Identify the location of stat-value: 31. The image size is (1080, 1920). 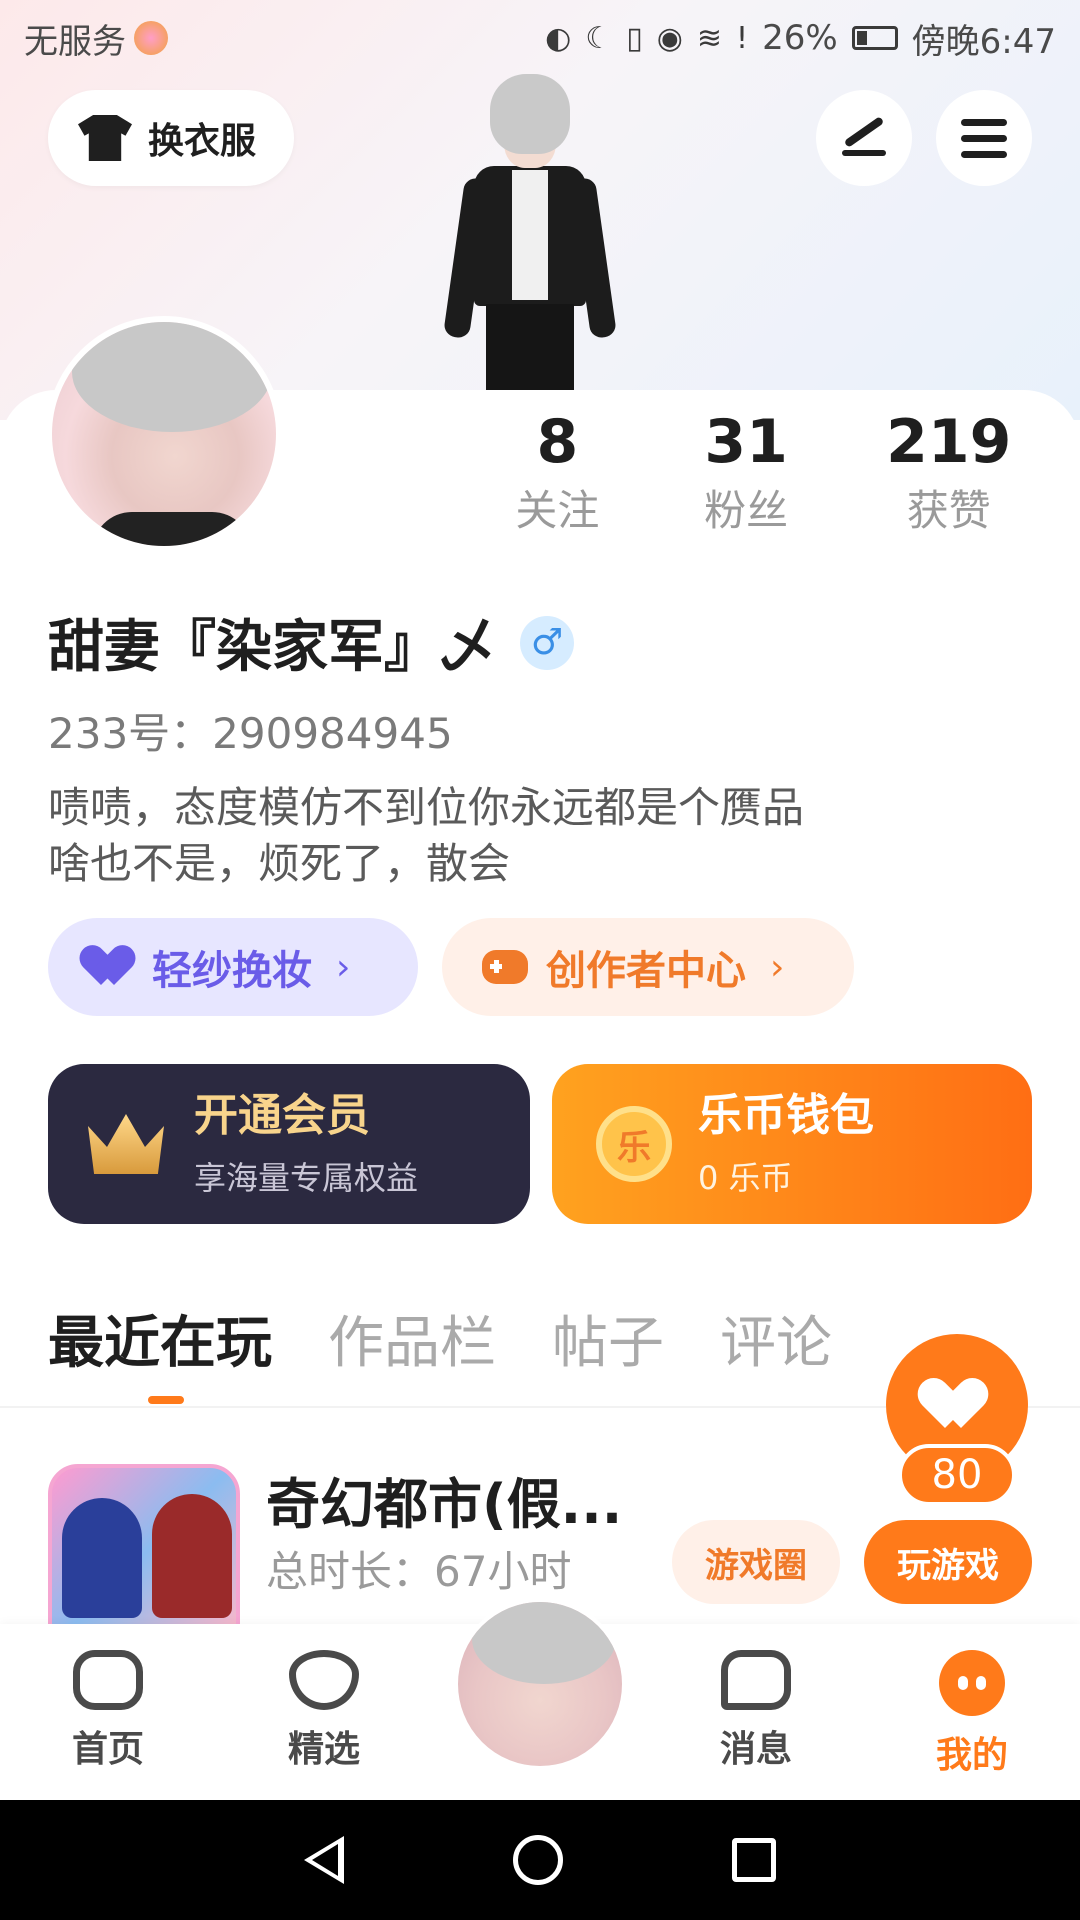
(746, 442).